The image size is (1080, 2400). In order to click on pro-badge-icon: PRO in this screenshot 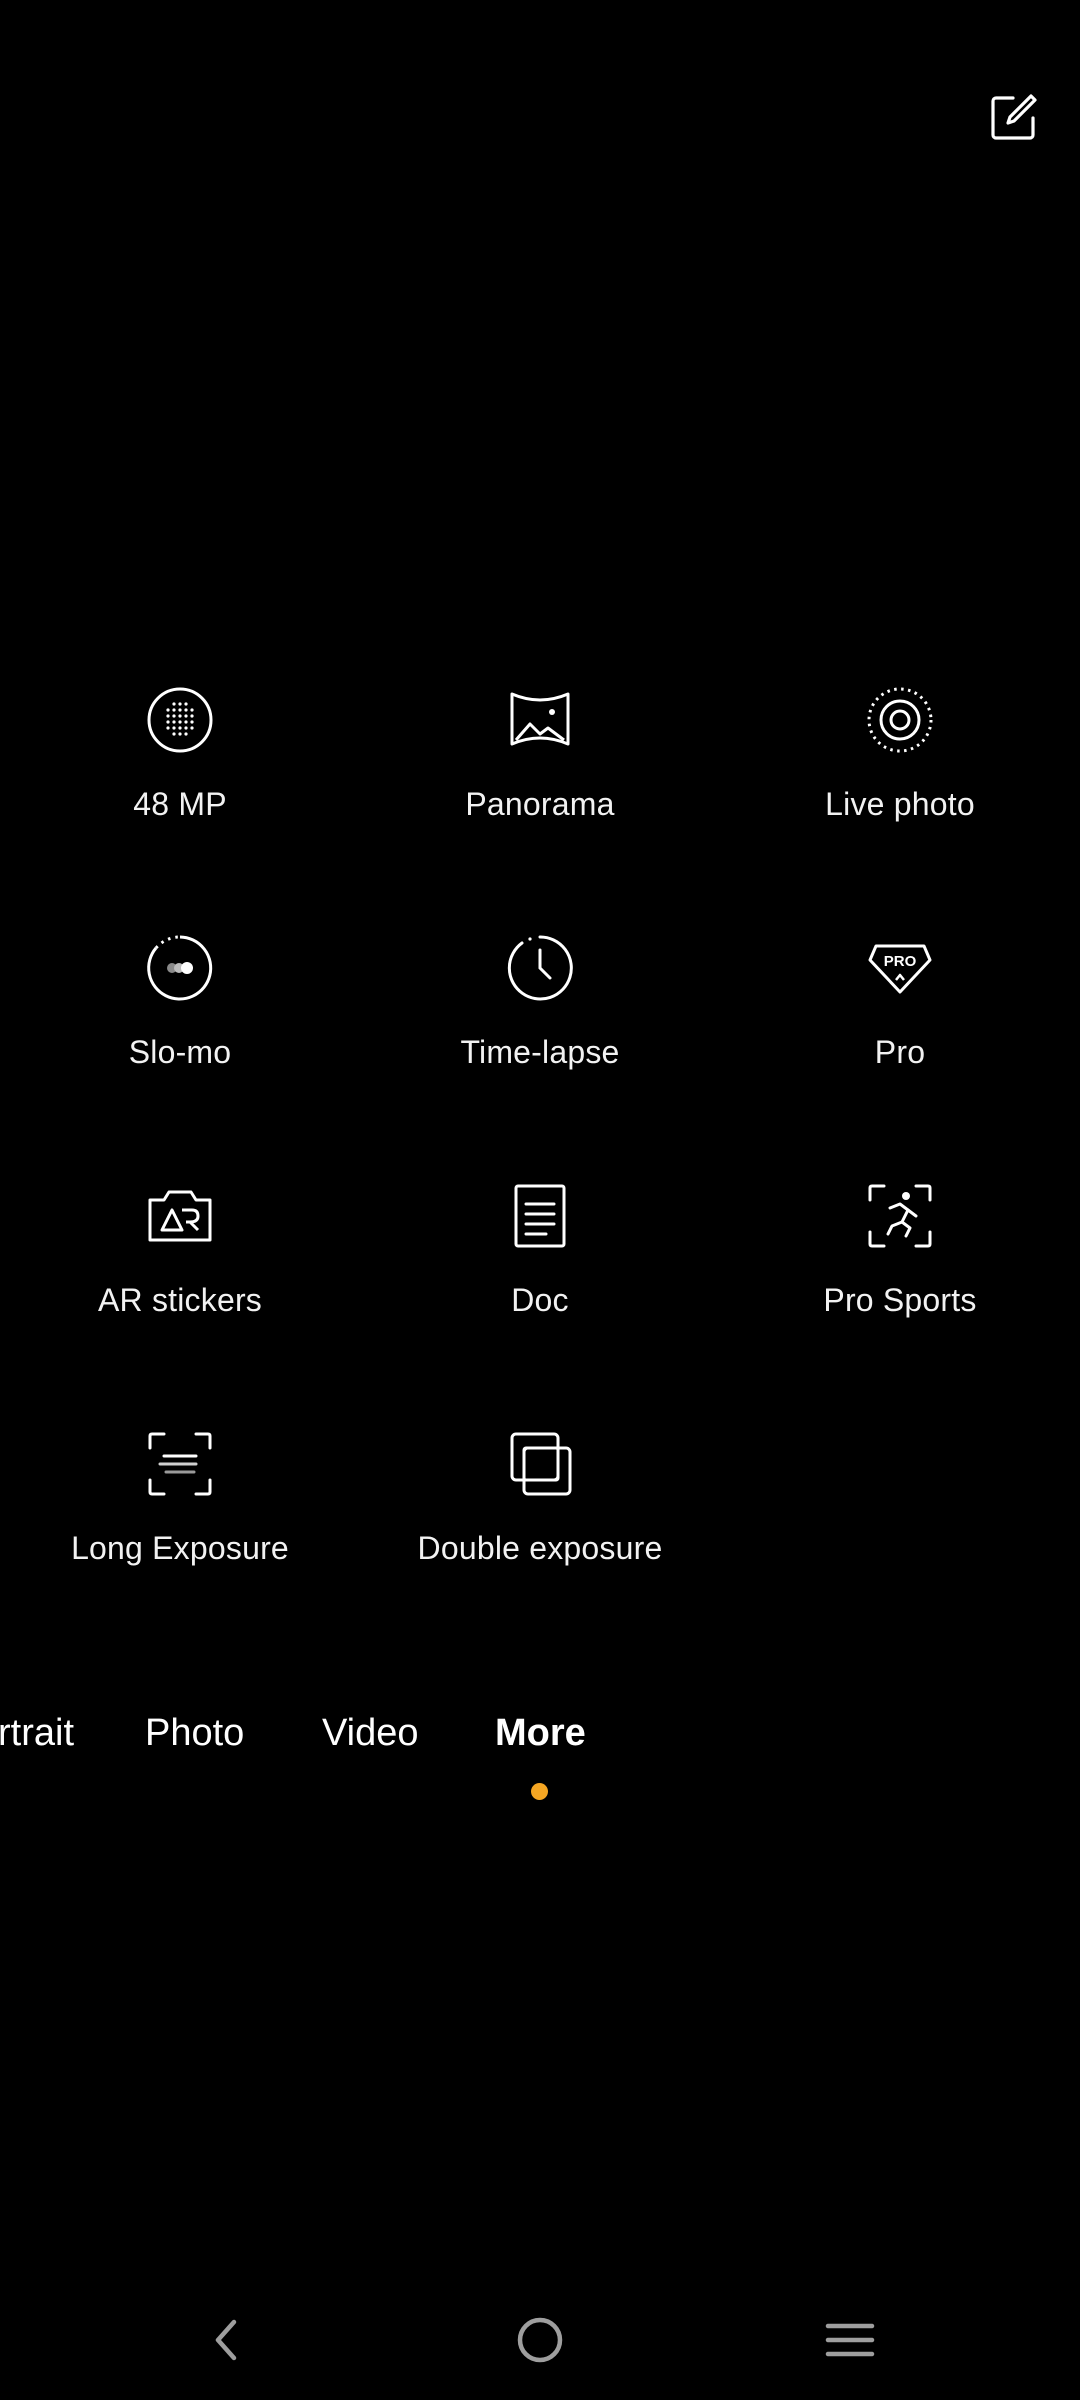, I will do `click(900, 968)`.